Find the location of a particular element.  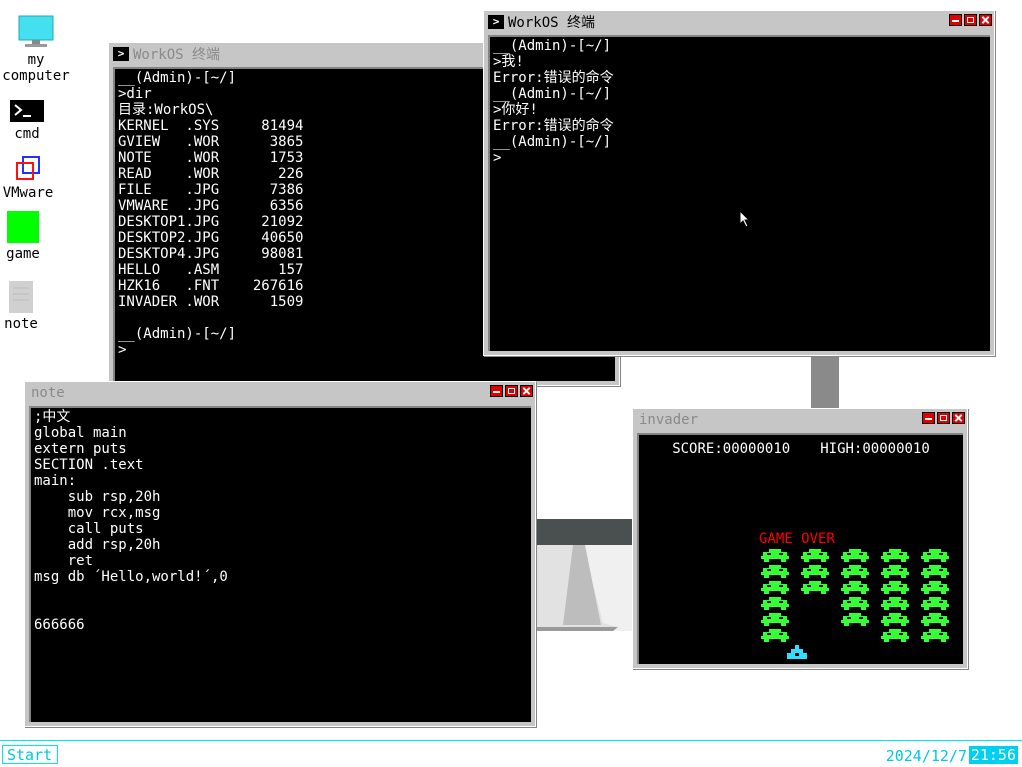

game-over-text: GAME OVER is located at coordinates (797, 539).